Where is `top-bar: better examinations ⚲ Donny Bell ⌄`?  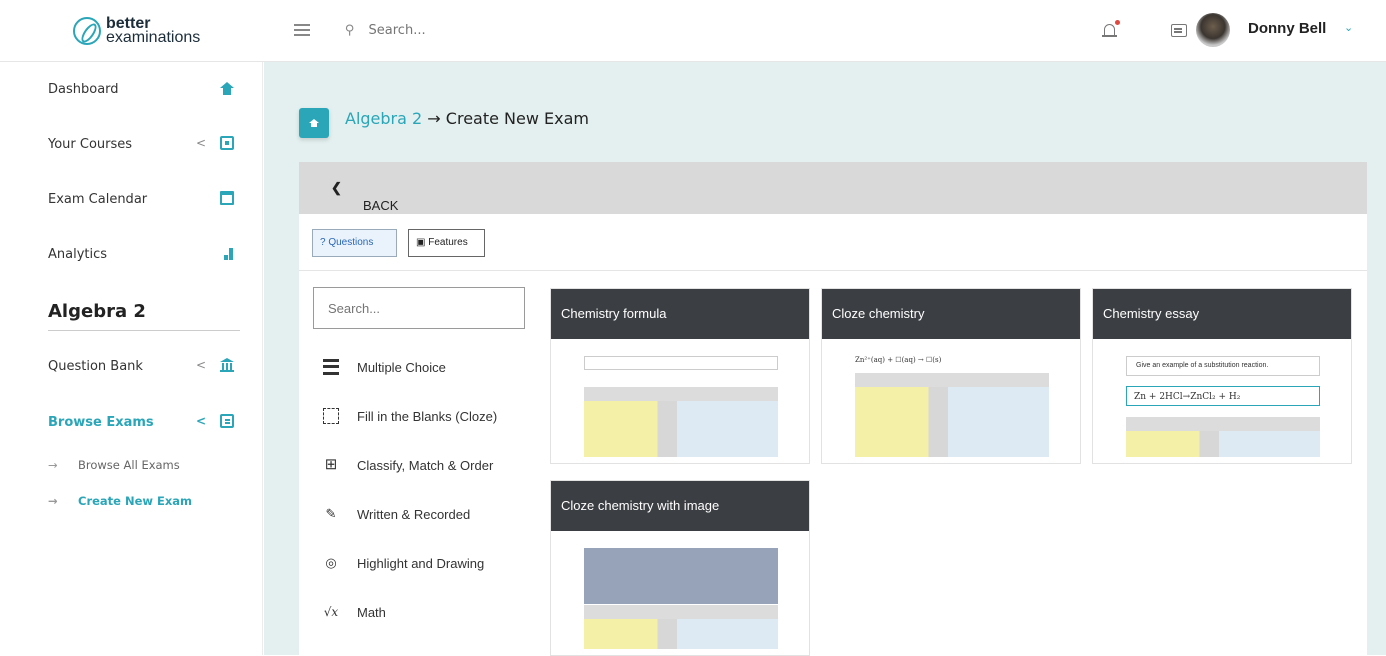
top-bar: better examinations ⚲ Donny Bell ⌄ is located at coordinates (693, 31).